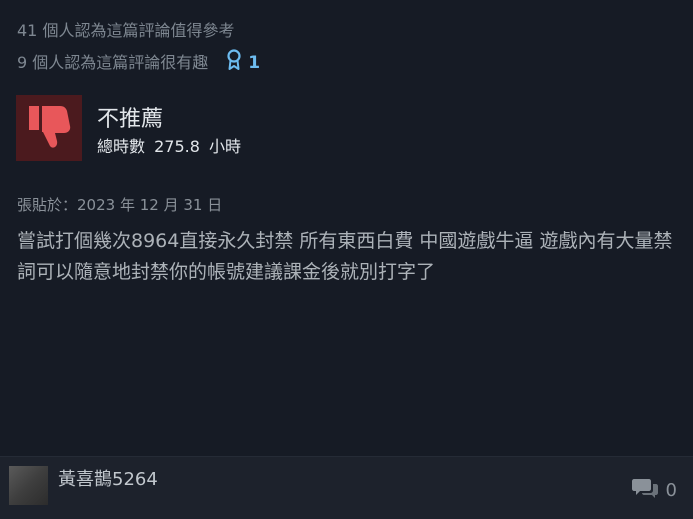 This screenshot has height=519, width=693. What do you see at coordinates (225, 146) in the screenshot?
I see `hours-unit: 小時` at bounding box center [225, 146].